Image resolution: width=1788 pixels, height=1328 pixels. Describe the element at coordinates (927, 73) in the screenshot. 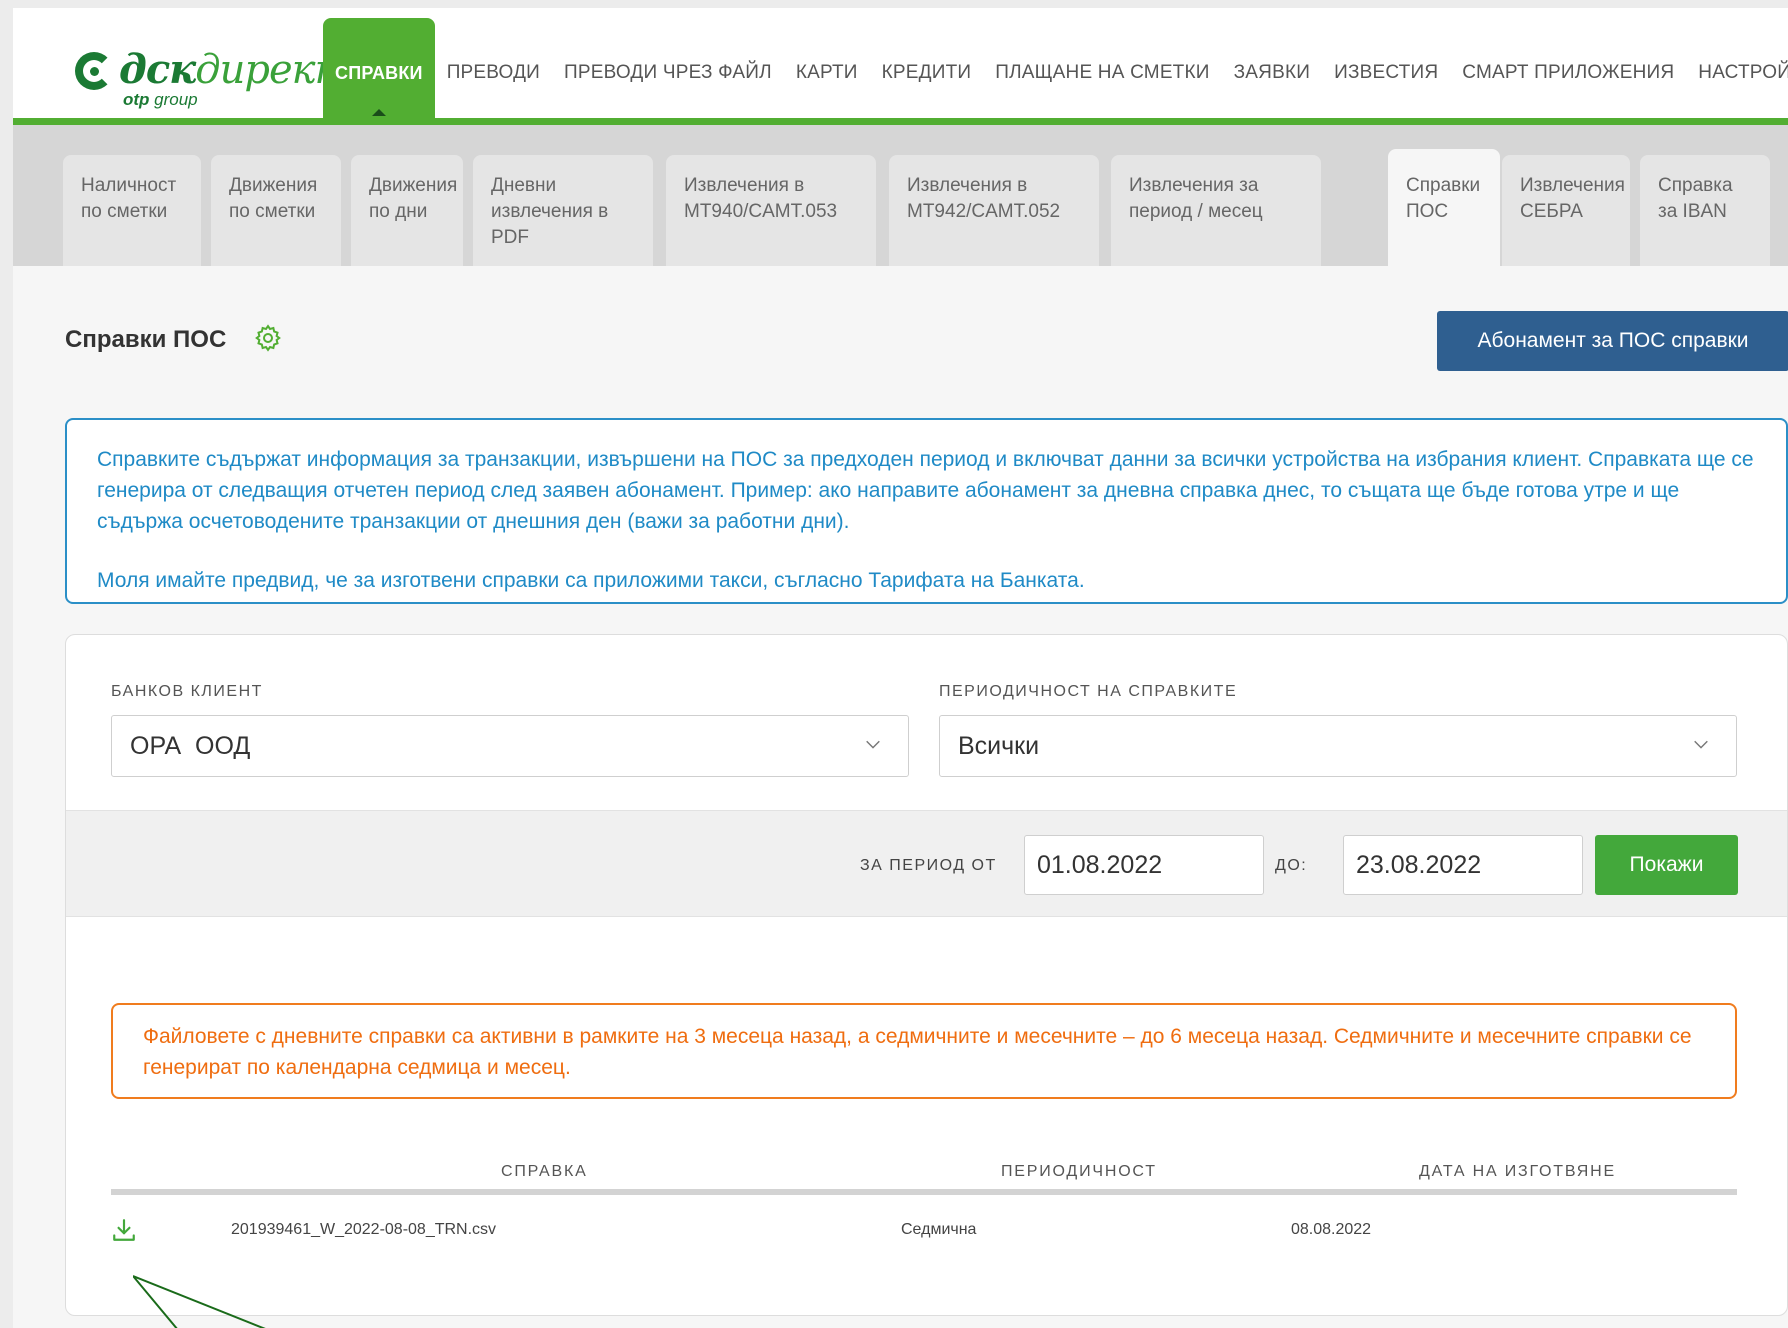

I see `nav-item-krediti: КРЕДИТИ` at that location.